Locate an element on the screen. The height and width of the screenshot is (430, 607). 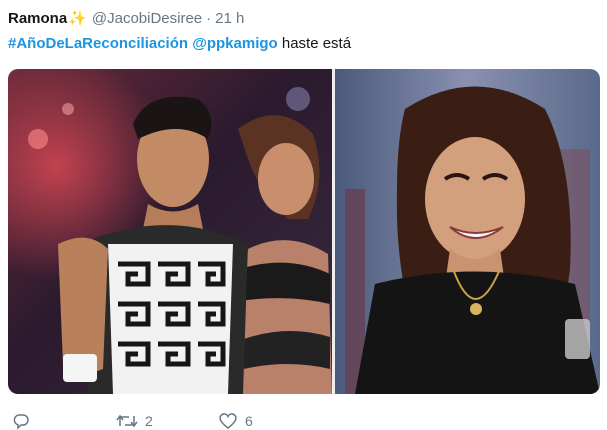
retweet-icon is located at coordinates (127, 421).